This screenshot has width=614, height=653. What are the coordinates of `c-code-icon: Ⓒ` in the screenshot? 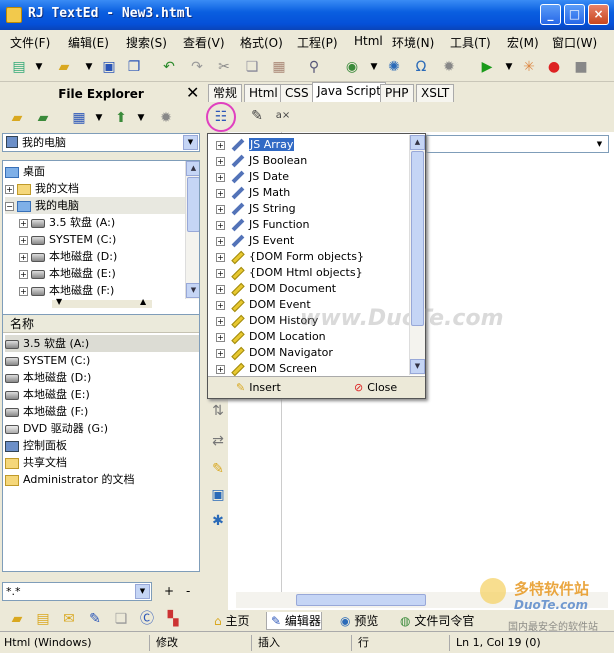 It's located at (147, 619).